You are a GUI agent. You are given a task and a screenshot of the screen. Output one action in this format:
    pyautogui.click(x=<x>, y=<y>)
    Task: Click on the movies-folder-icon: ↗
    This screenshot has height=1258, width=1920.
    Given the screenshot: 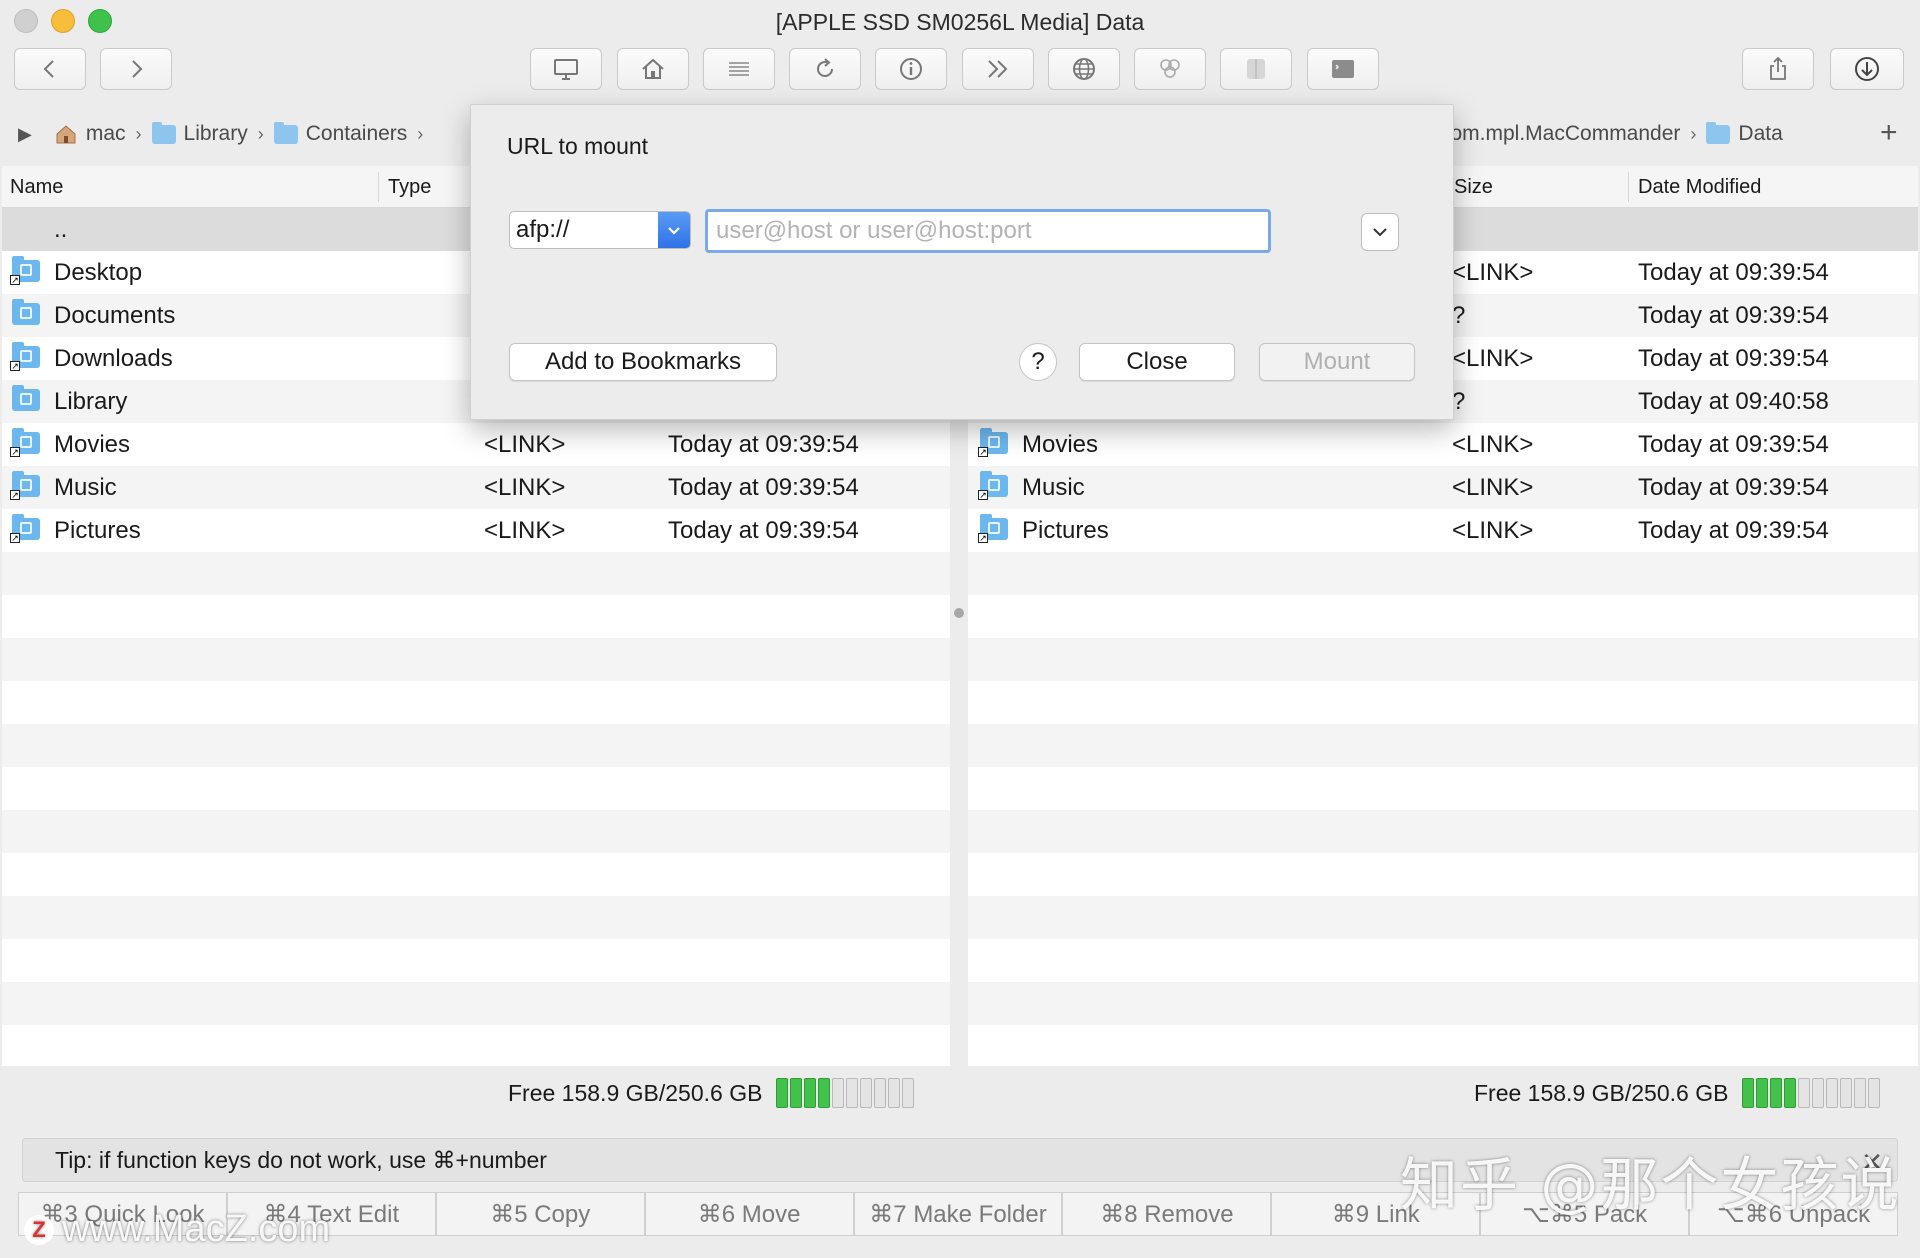 What is the action you would take?
    pyautogui.click(x=993, y=442)
    